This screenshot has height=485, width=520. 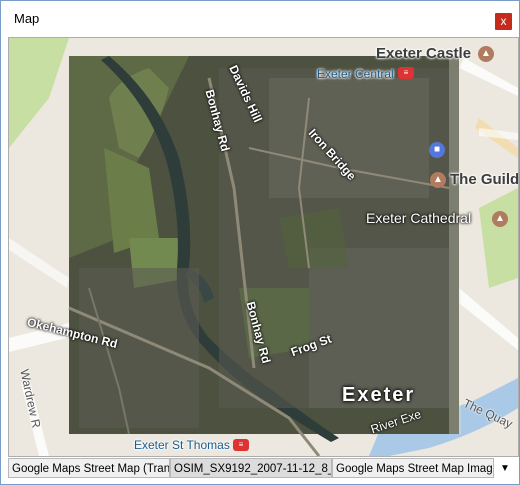 I want to click on label-exeter-central: Exeter Central, so click(x=355, y=74).